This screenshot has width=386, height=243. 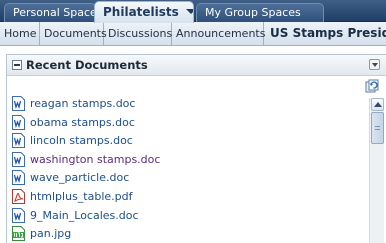 I want to click on nav-label: Discussions, so click(x=140, y=33).